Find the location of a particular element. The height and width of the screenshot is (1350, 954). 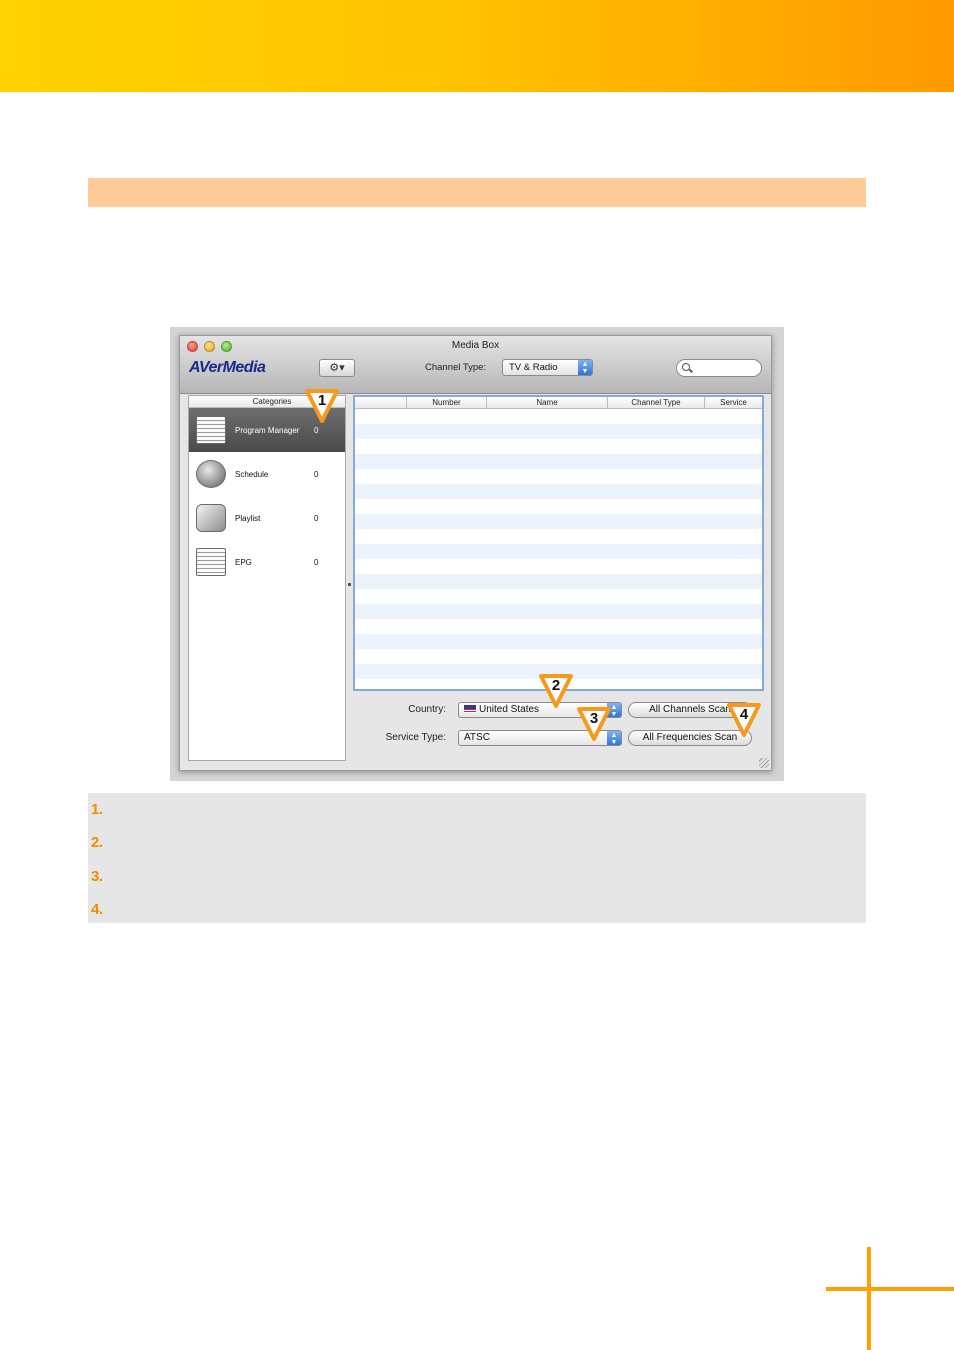

chevron-updown-icon: ▲ ▼ is located at coordinates (585, 367).